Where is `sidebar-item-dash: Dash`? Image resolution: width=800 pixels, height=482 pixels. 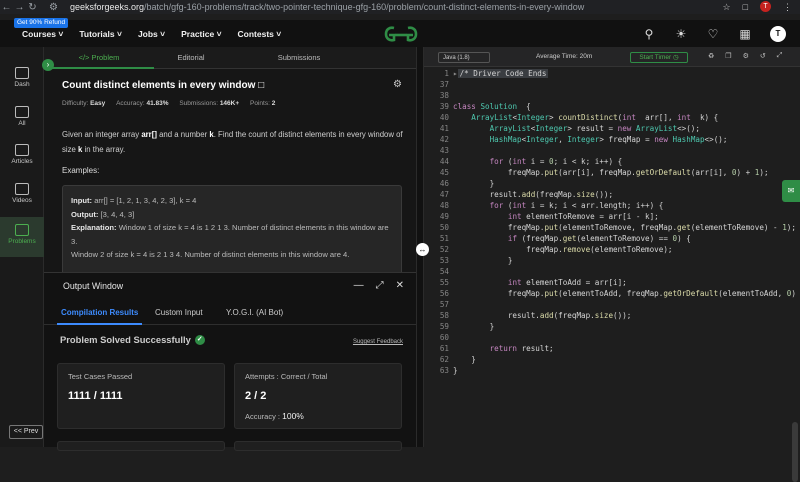 sidebar-item-dash: Dash is located at coordinates (22, 77).